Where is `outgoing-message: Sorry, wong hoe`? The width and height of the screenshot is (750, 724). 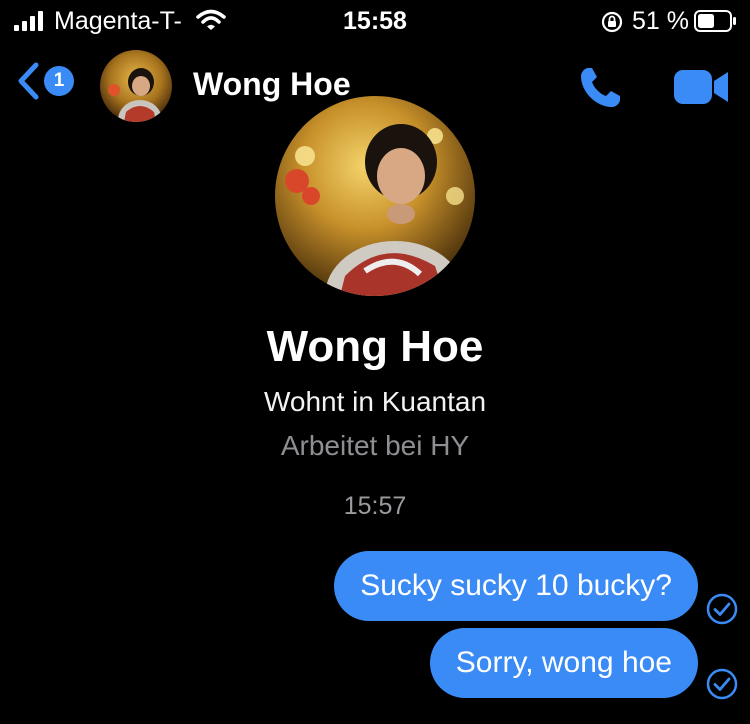
outgoing-message: Sorry, wong hoe is located at coordinates (563, 663).